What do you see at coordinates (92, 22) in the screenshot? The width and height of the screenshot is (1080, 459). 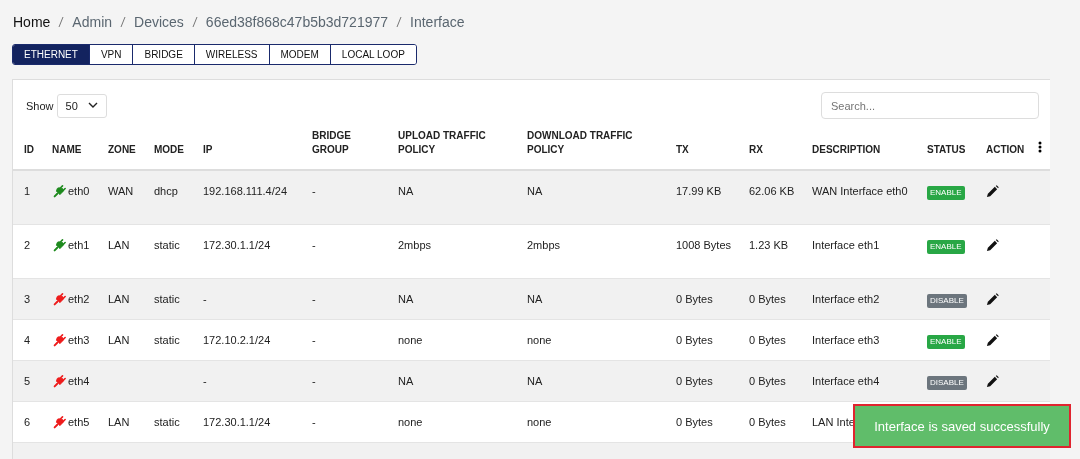 I see `breadcrumb-link: Admin` at bounding box center [92, 22].